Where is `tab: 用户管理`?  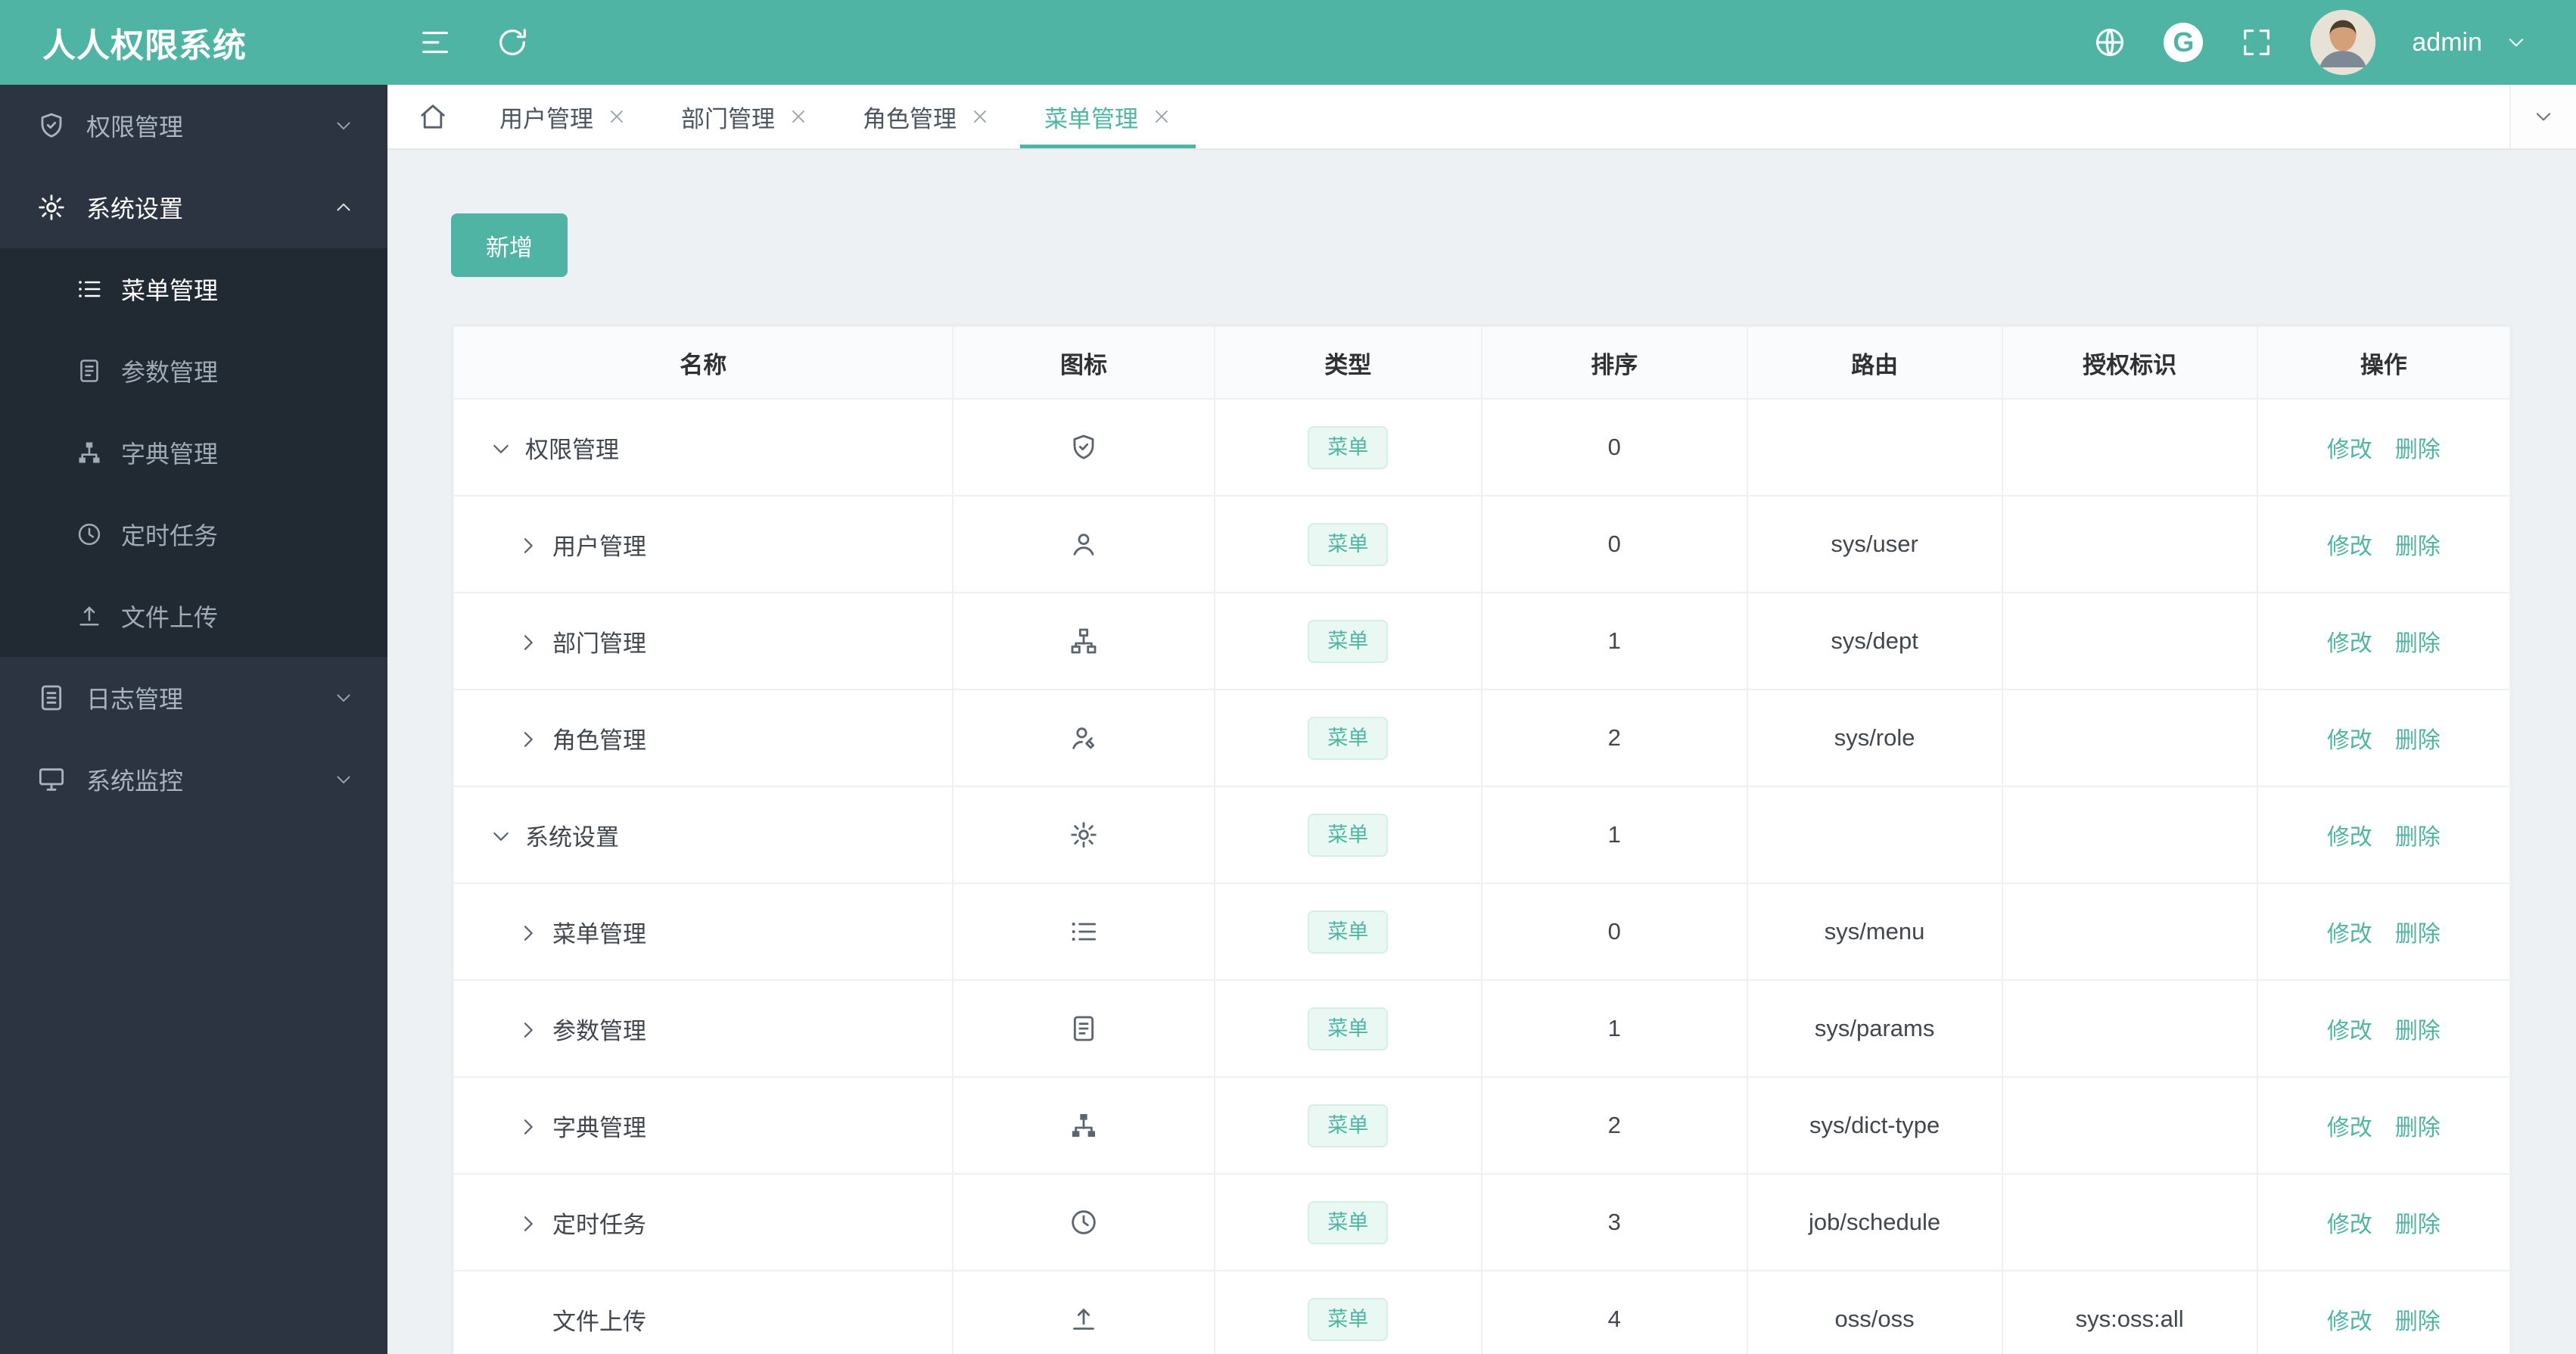
tab: 用户管理 is located at coordinates (563, 116).